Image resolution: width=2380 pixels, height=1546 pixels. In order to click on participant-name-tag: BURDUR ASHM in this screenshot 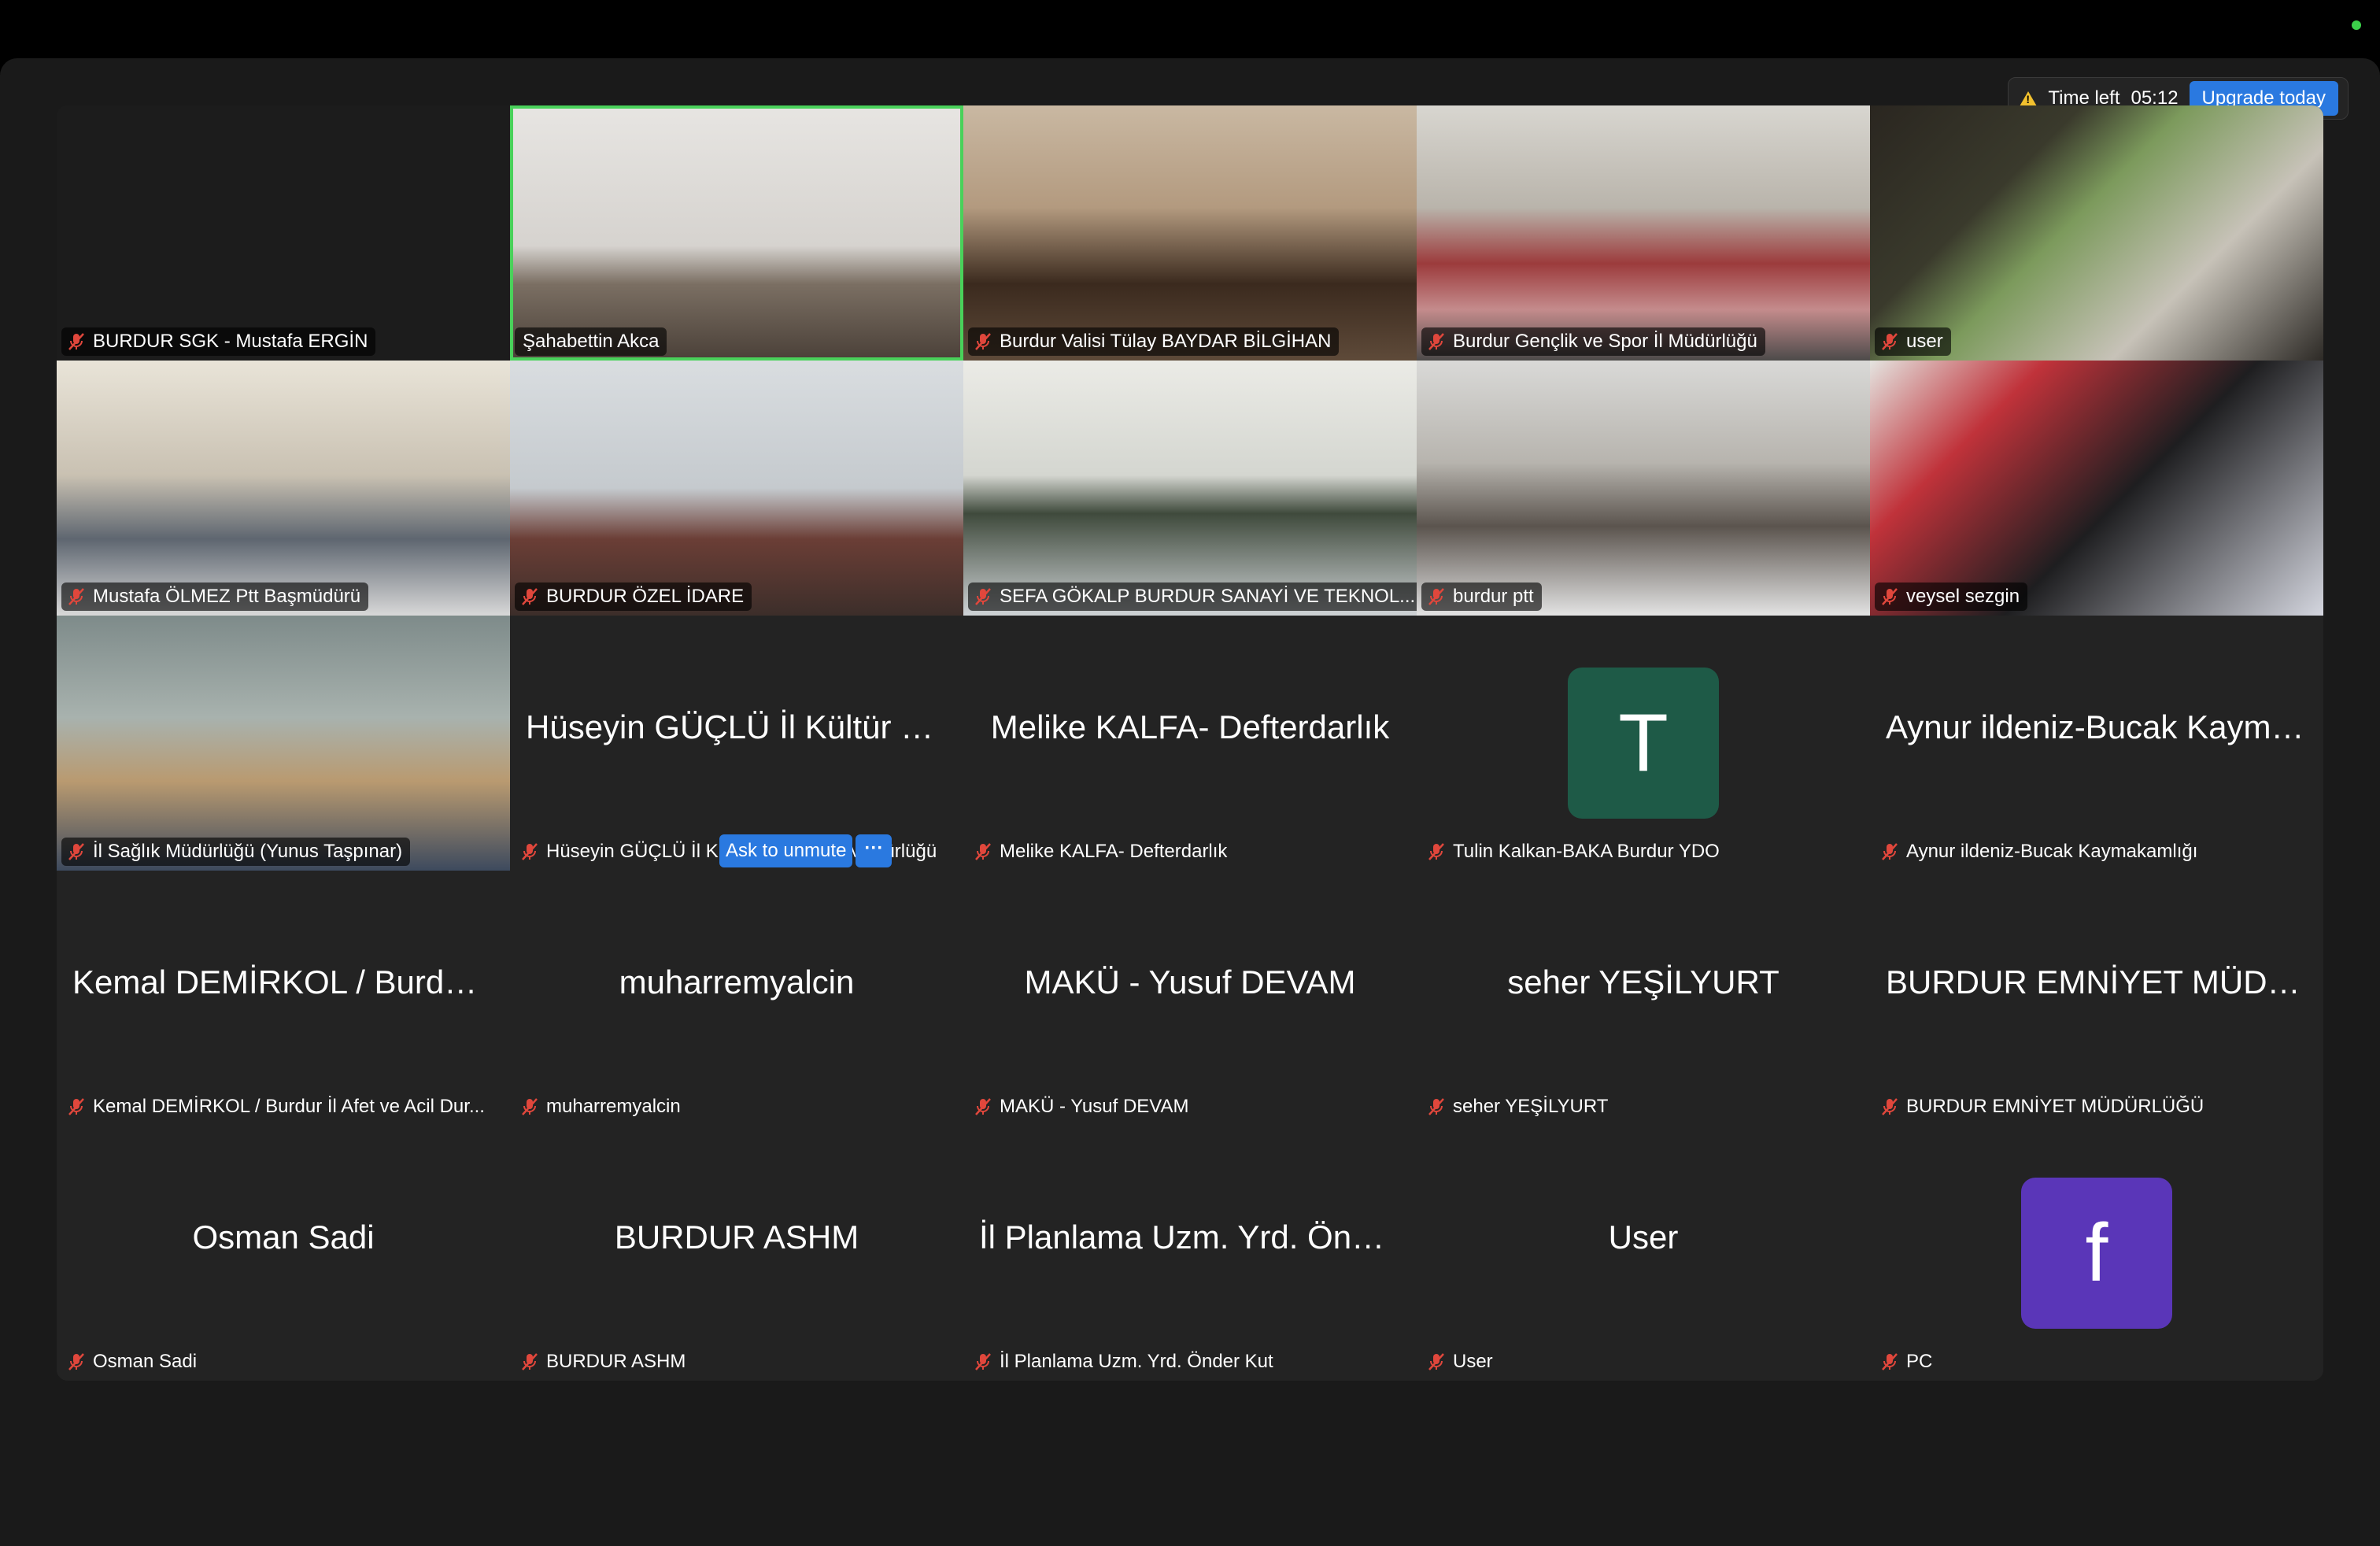, I will do `click(604, 1362)`.